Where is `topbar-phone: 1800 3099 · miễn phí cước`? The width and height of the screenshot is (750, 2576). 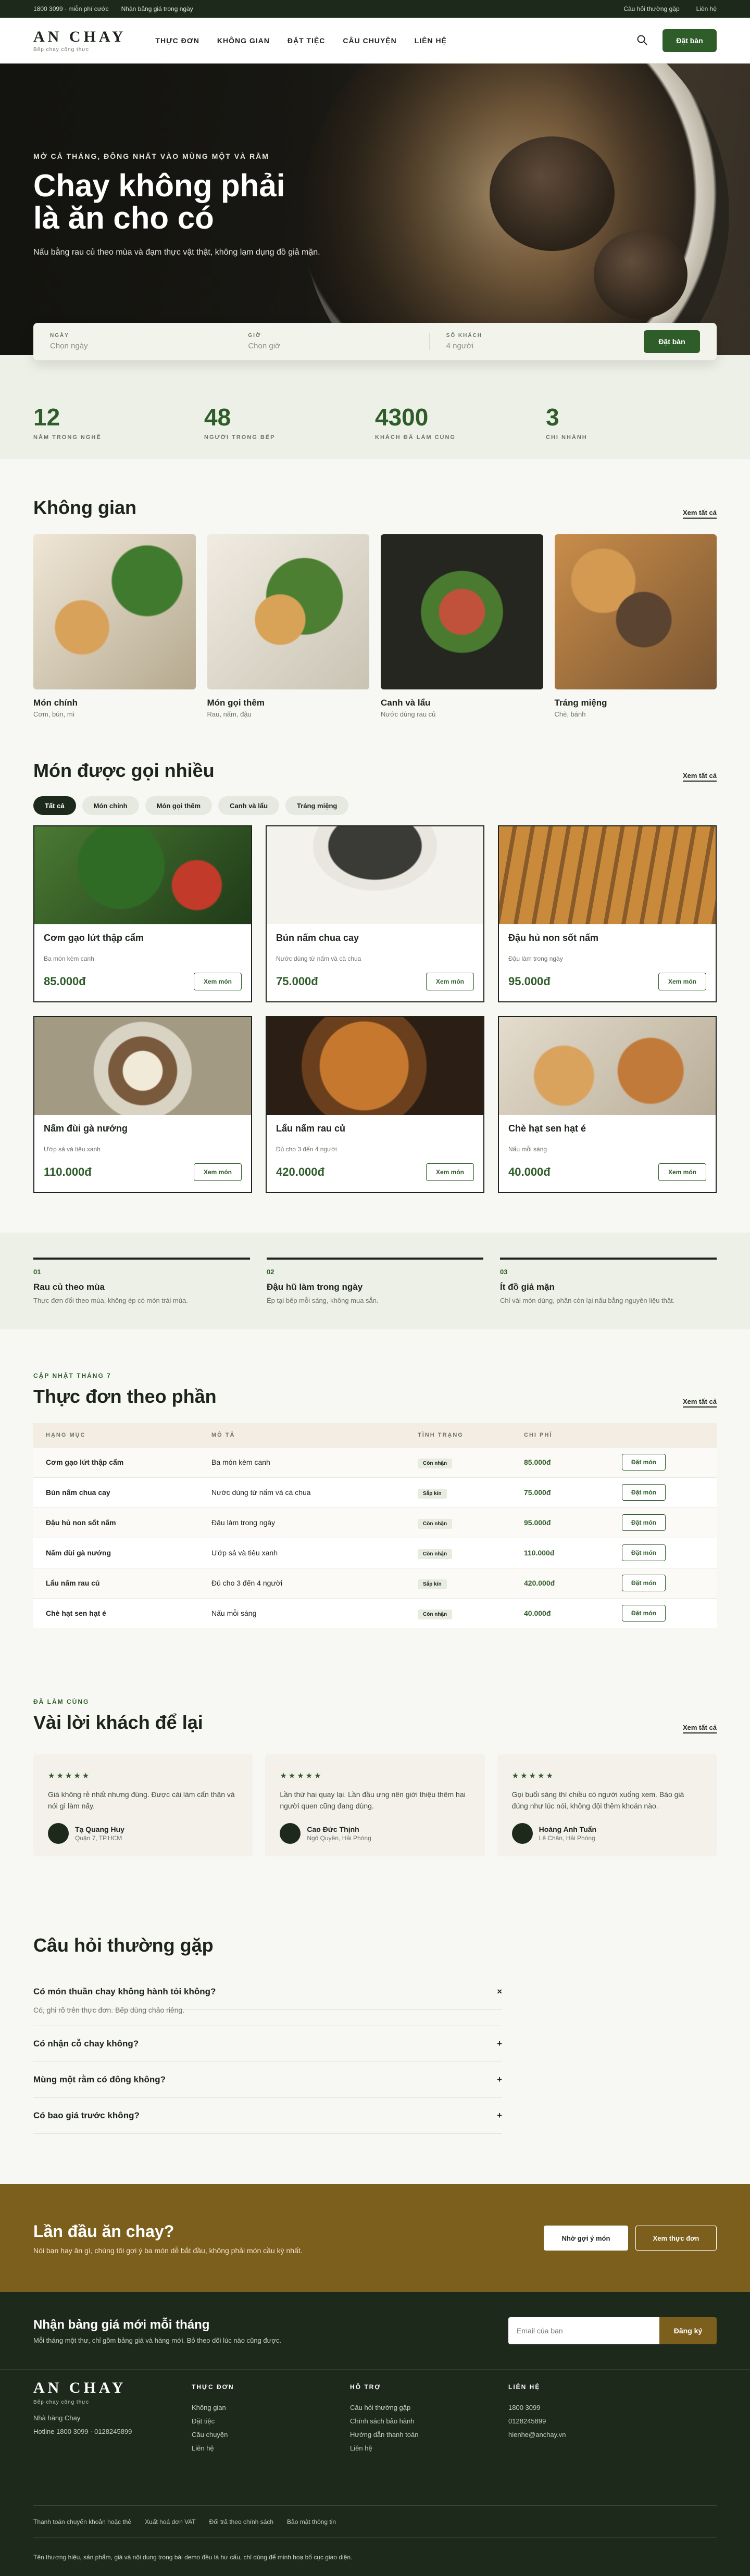 topbar-phone: 1800 3099 · miễn phí cước is located at coordinates (71, 9).